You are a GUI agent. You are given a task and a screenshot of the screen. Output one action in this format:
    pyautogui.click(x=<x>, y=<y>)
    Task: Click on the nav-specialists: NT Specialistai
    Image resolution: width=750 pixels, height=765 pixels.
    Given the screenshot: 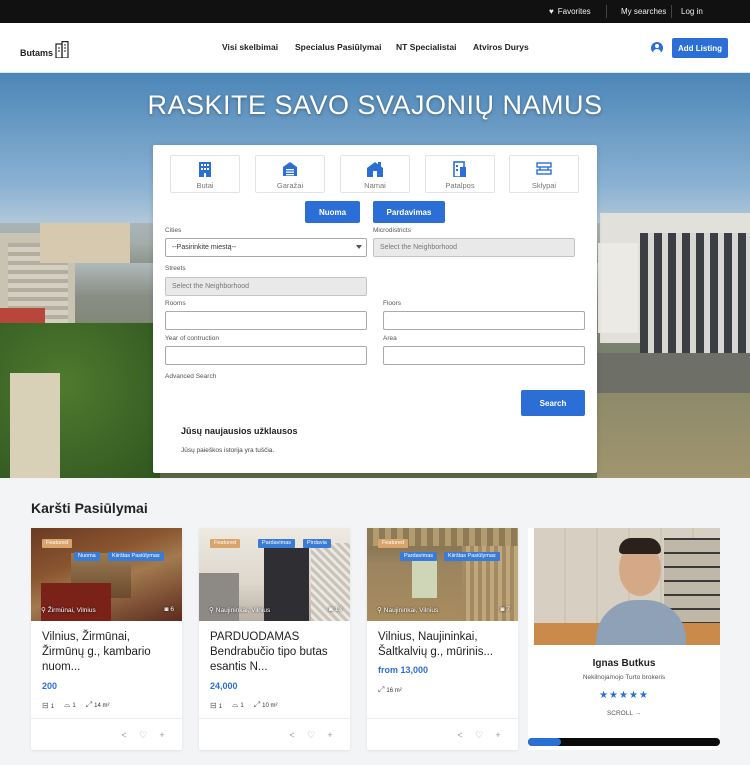 What is the action you would take?
    pyautogui.click(x=426, y=47)
    